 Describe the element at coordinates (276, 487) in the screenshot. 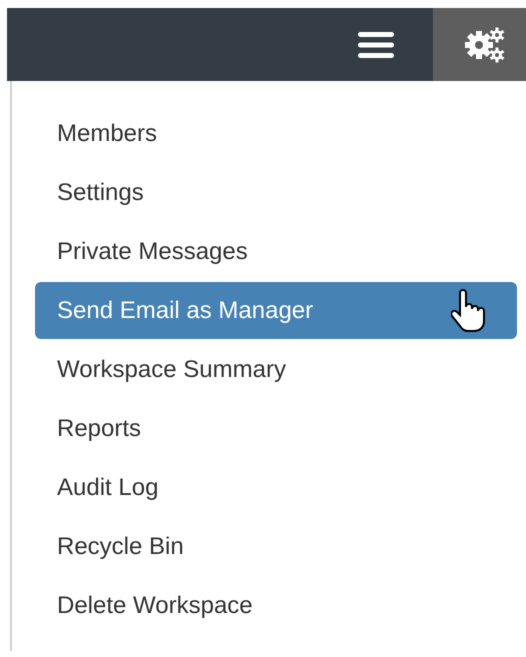

I see `menu-item: Audit Log` at that location.